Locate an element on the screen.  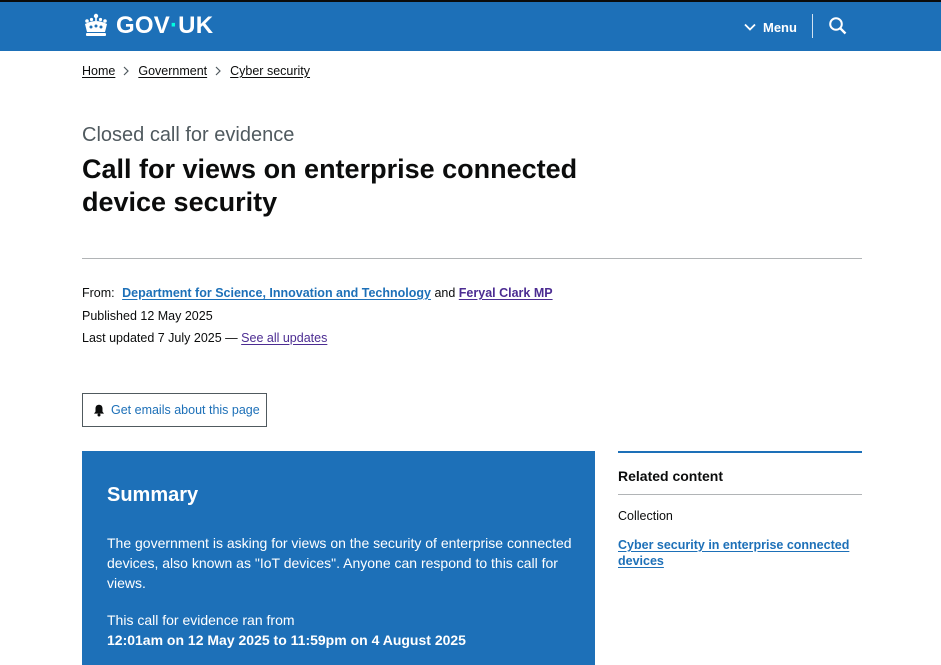
get-emails-label: Get emails about this page is located at coordinates (185, 410).